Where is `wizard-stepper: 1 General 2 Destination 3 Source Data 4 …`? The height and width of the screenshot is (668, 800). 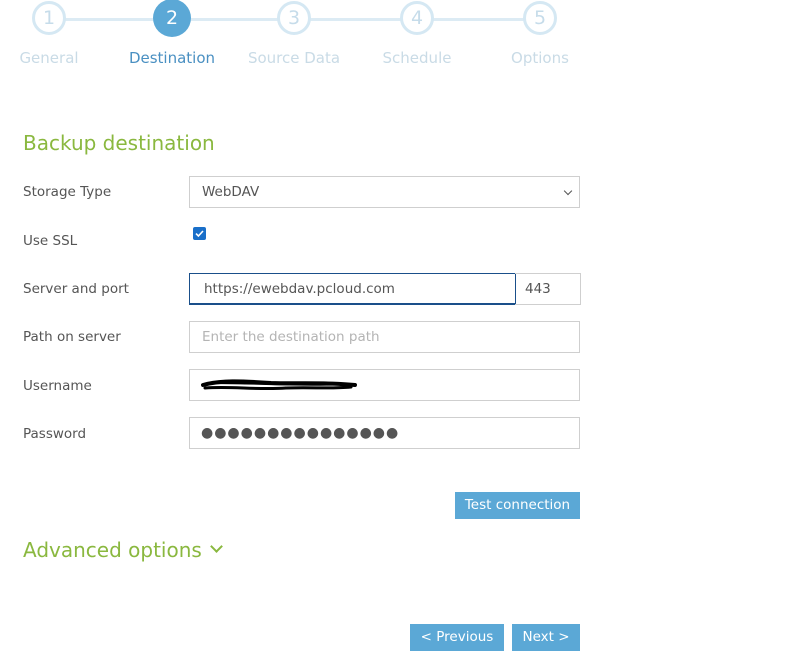
wizard-stepper: 1 General 2 Destination 3 Source Data 4 … is located at coordinates (400, 40).